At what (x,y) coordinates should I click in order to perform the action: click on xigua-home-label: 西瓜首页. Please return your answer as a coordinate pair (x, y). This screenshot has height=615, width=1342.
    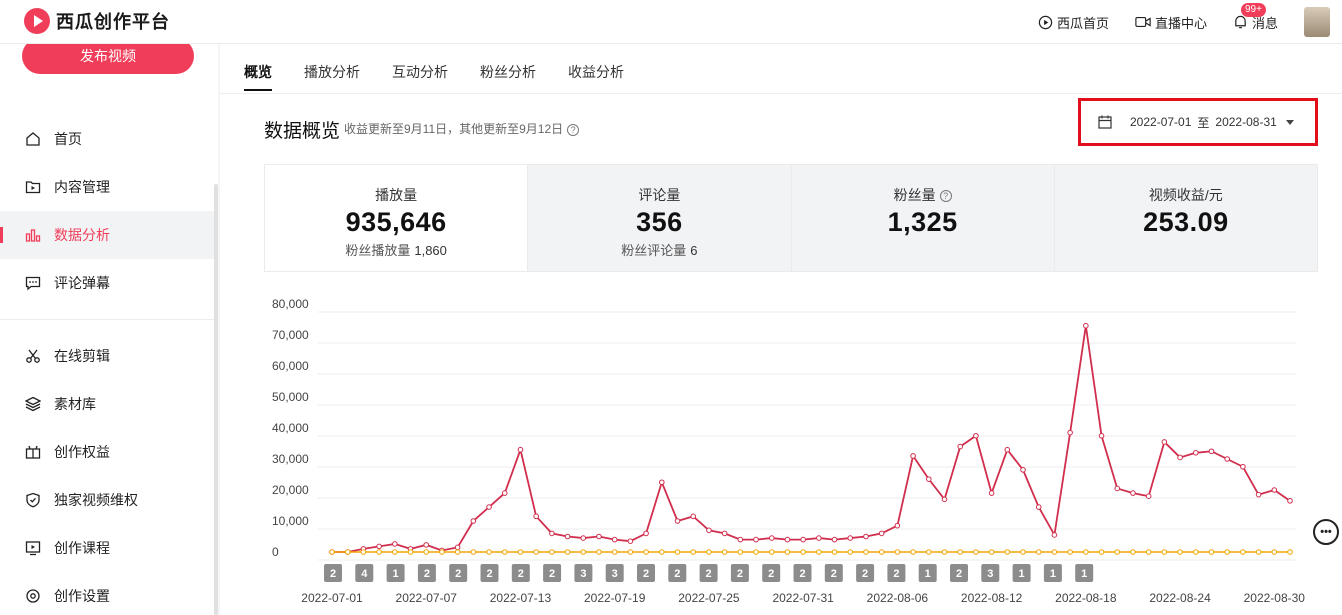
    Looking at the image, I should click on (1082, 23).